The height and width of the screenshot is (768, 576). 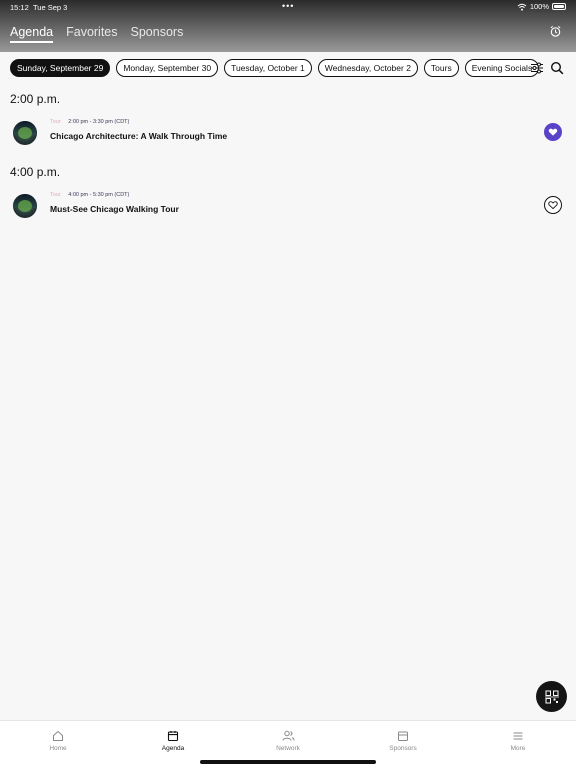 What do you see at coordinates (32, 34) in the screenshot?
I see `tab-agenda: Agenda` at bounding box center [32, 34].